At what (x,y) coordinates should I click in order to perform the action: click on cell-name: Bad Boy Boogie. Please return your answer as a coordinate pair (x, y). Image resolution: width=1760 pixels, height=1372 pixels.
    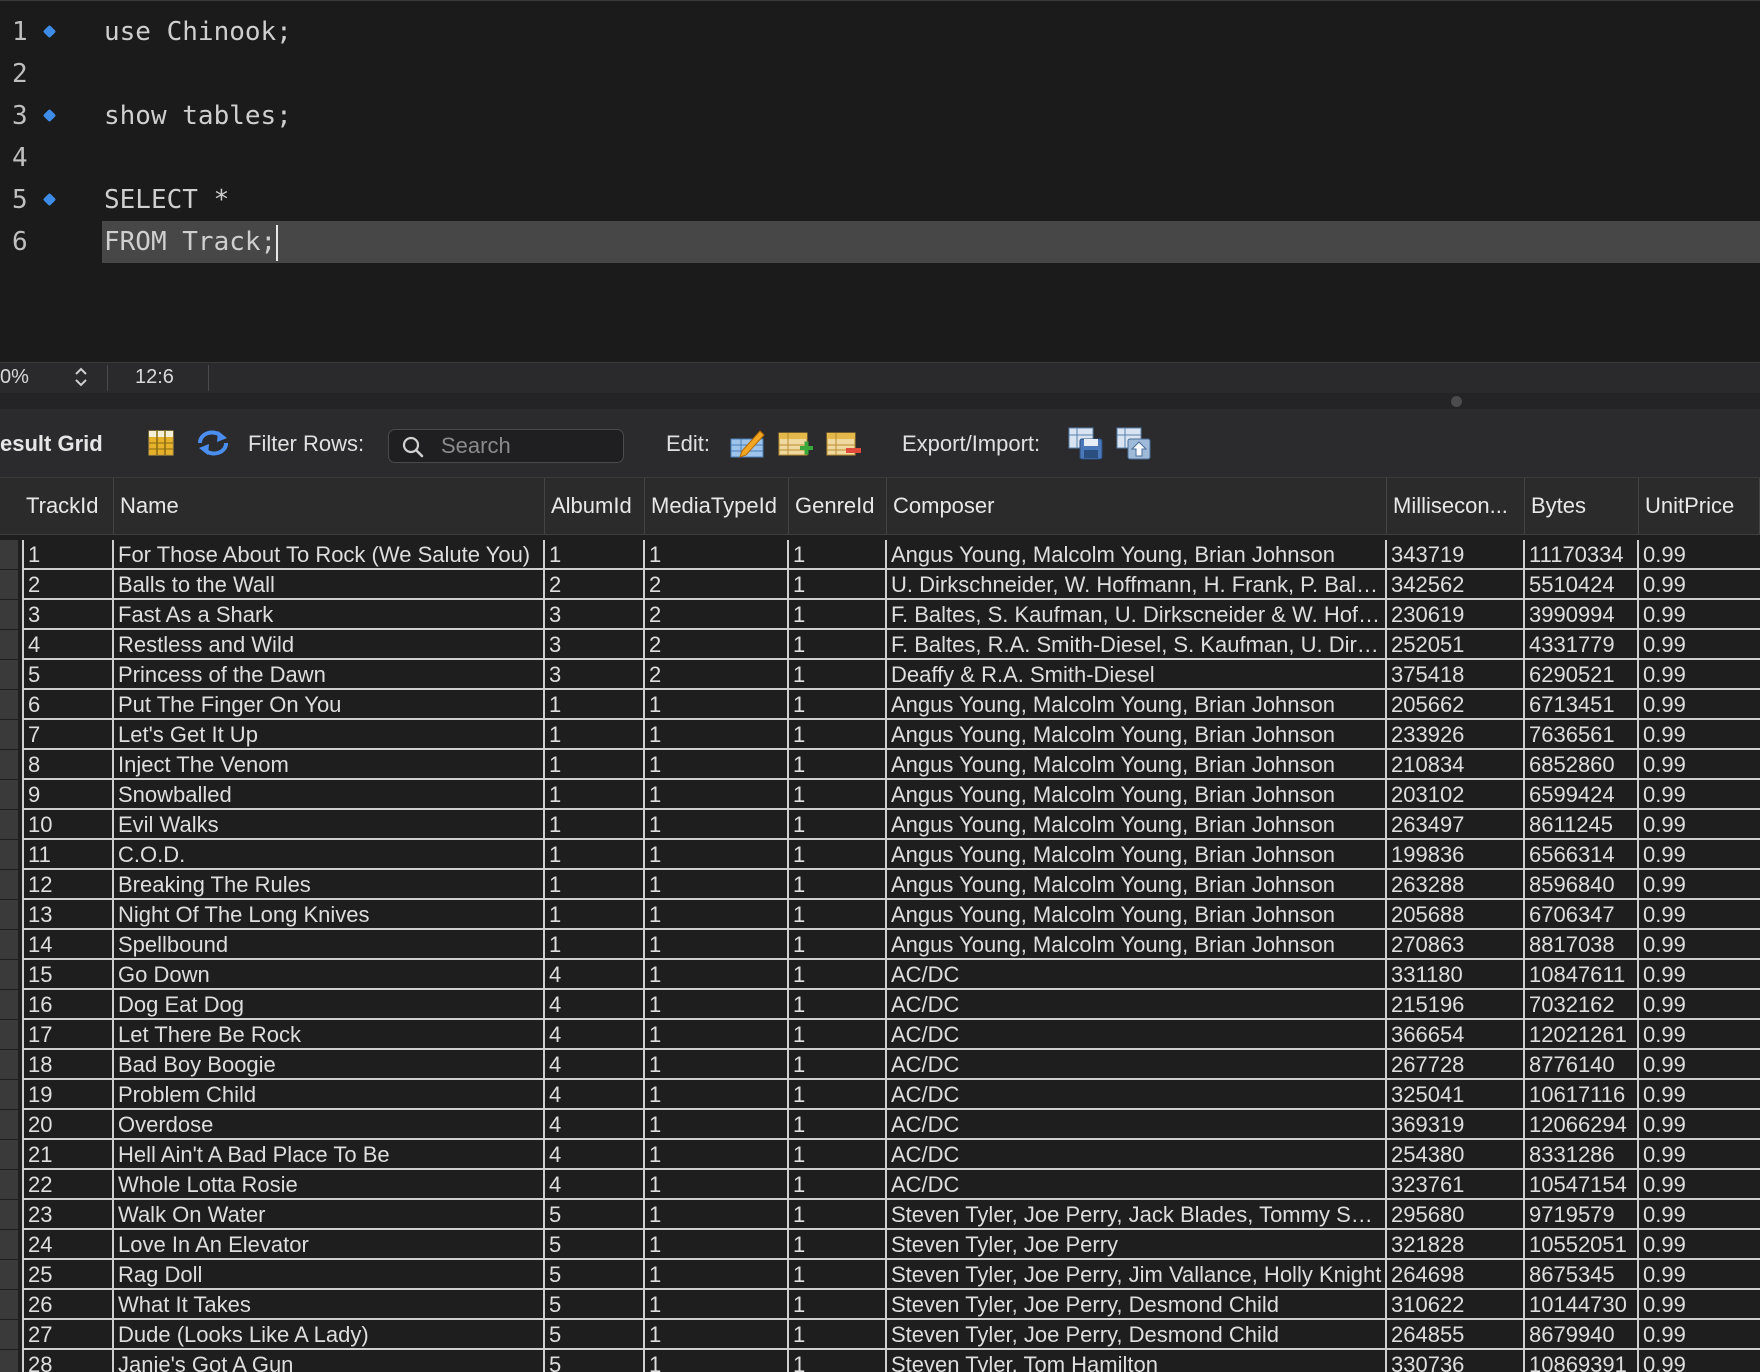
    Looking at the image, I should click on (329, 1065).